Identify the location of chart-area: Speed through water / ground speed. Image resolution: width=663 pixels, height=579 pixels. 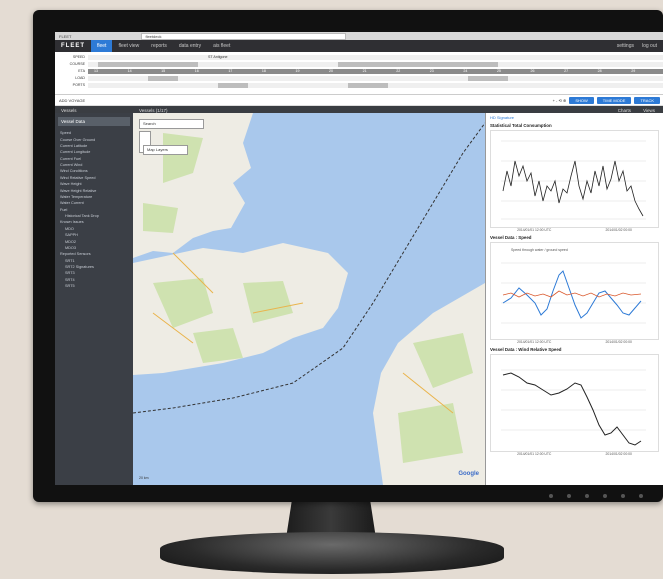
(574, 291).